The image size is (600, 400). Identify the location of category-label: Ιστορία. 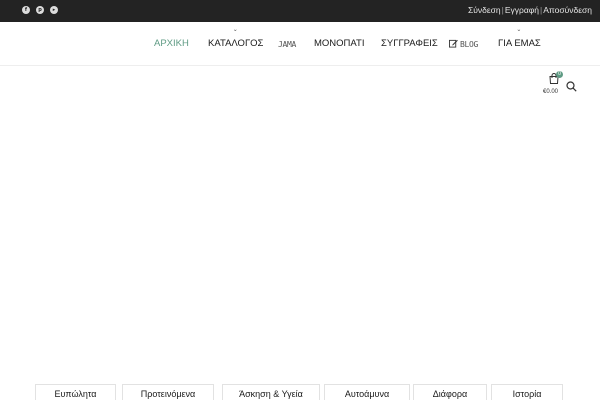
(527, 394).